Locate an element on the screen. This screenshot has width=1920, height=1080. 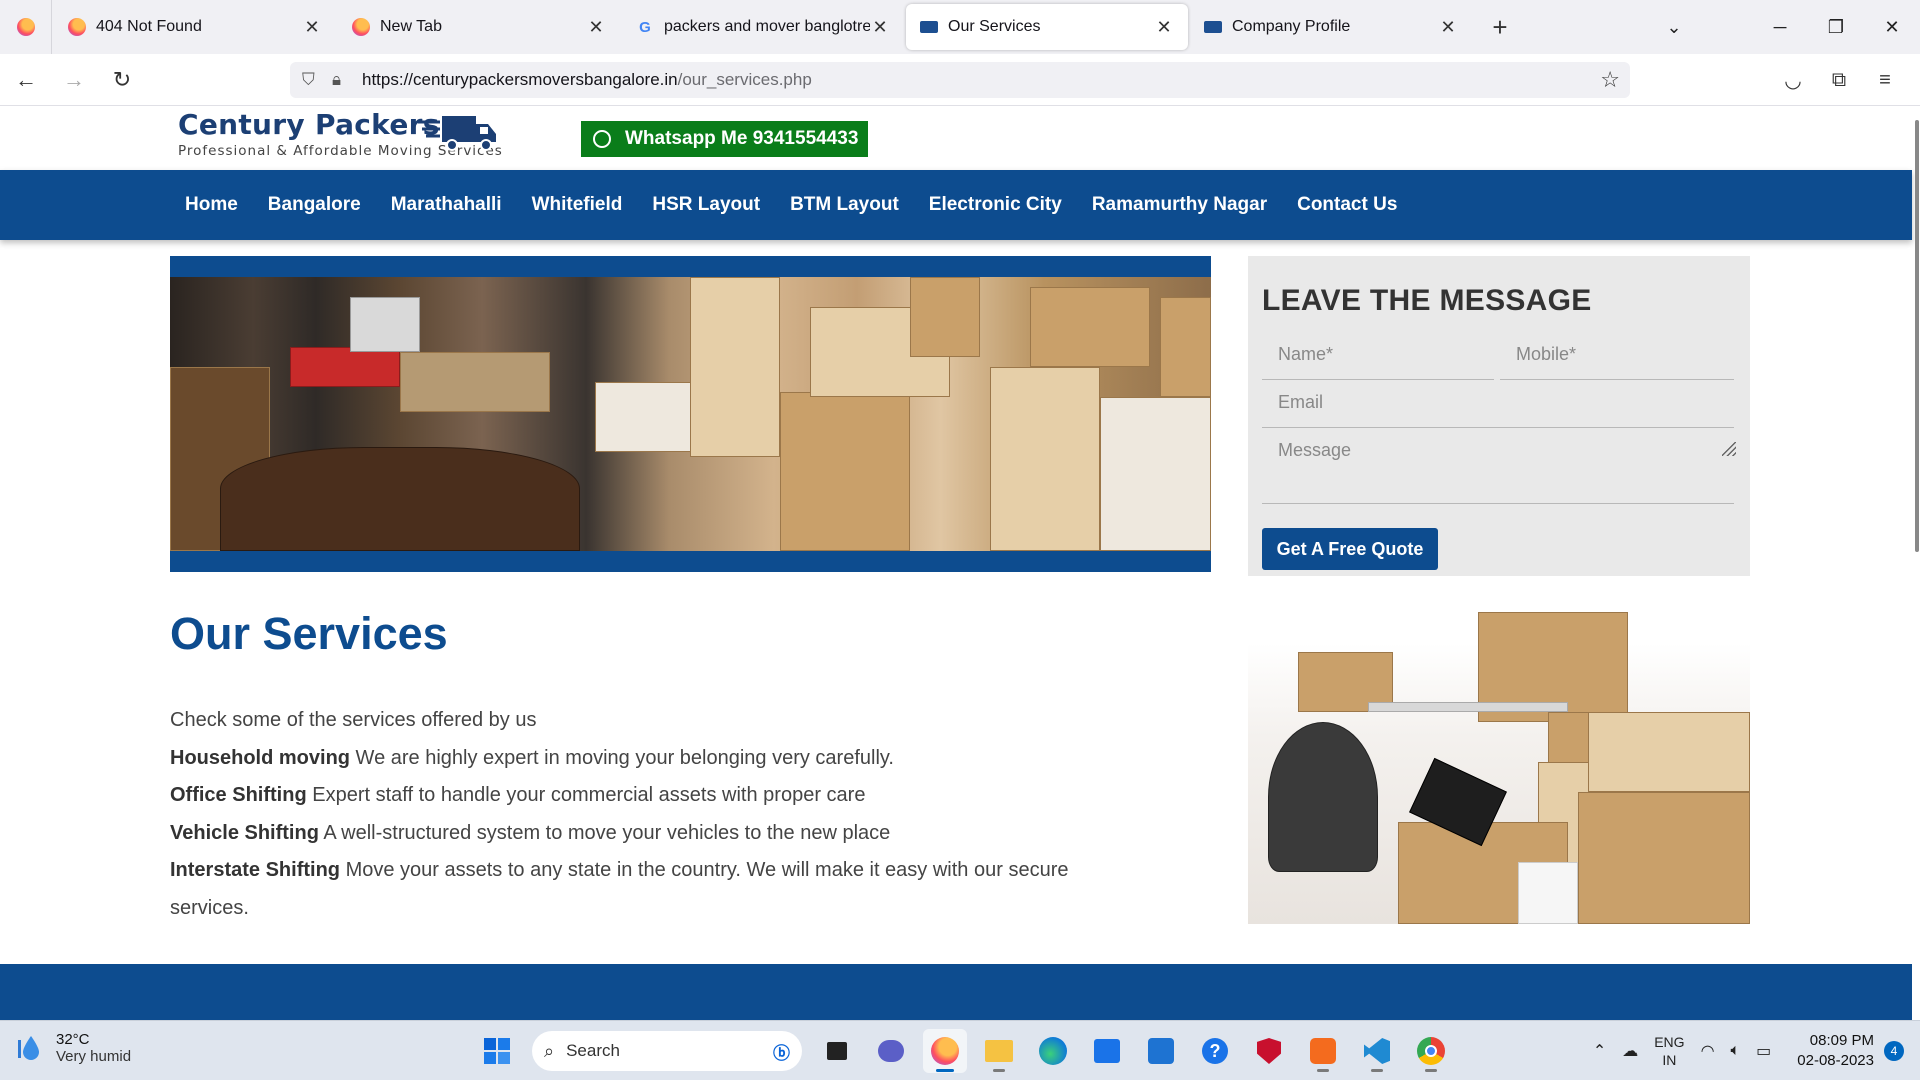
weather-widget: 32°C Very humid is located at coordinates (74, 1048).